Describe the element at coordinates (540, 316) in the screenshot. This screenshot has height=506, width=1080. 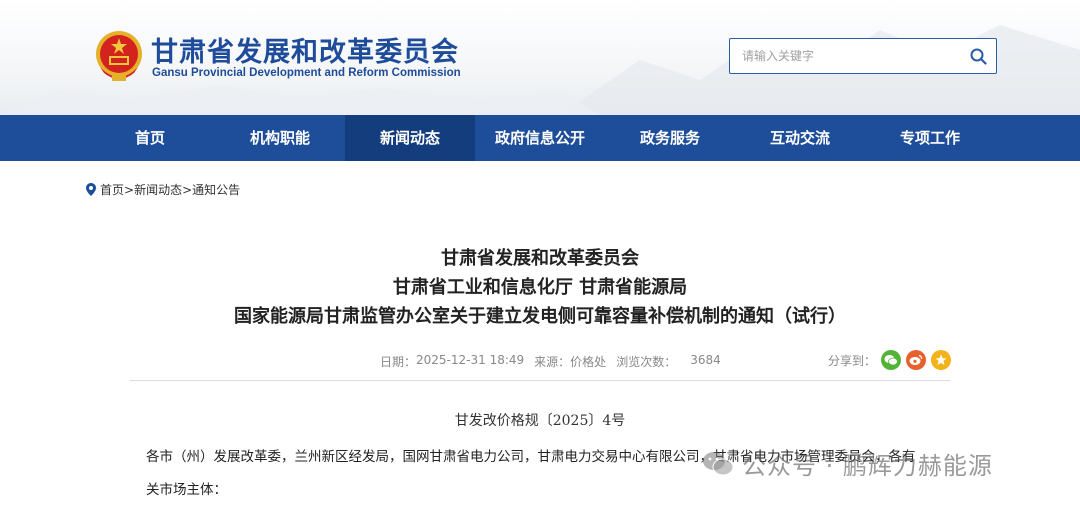
I see `article-title-line: 国家能源局甘肃监管办公室关于建立发电侧可靠容量补偿机制的通知（试行）` at that location.